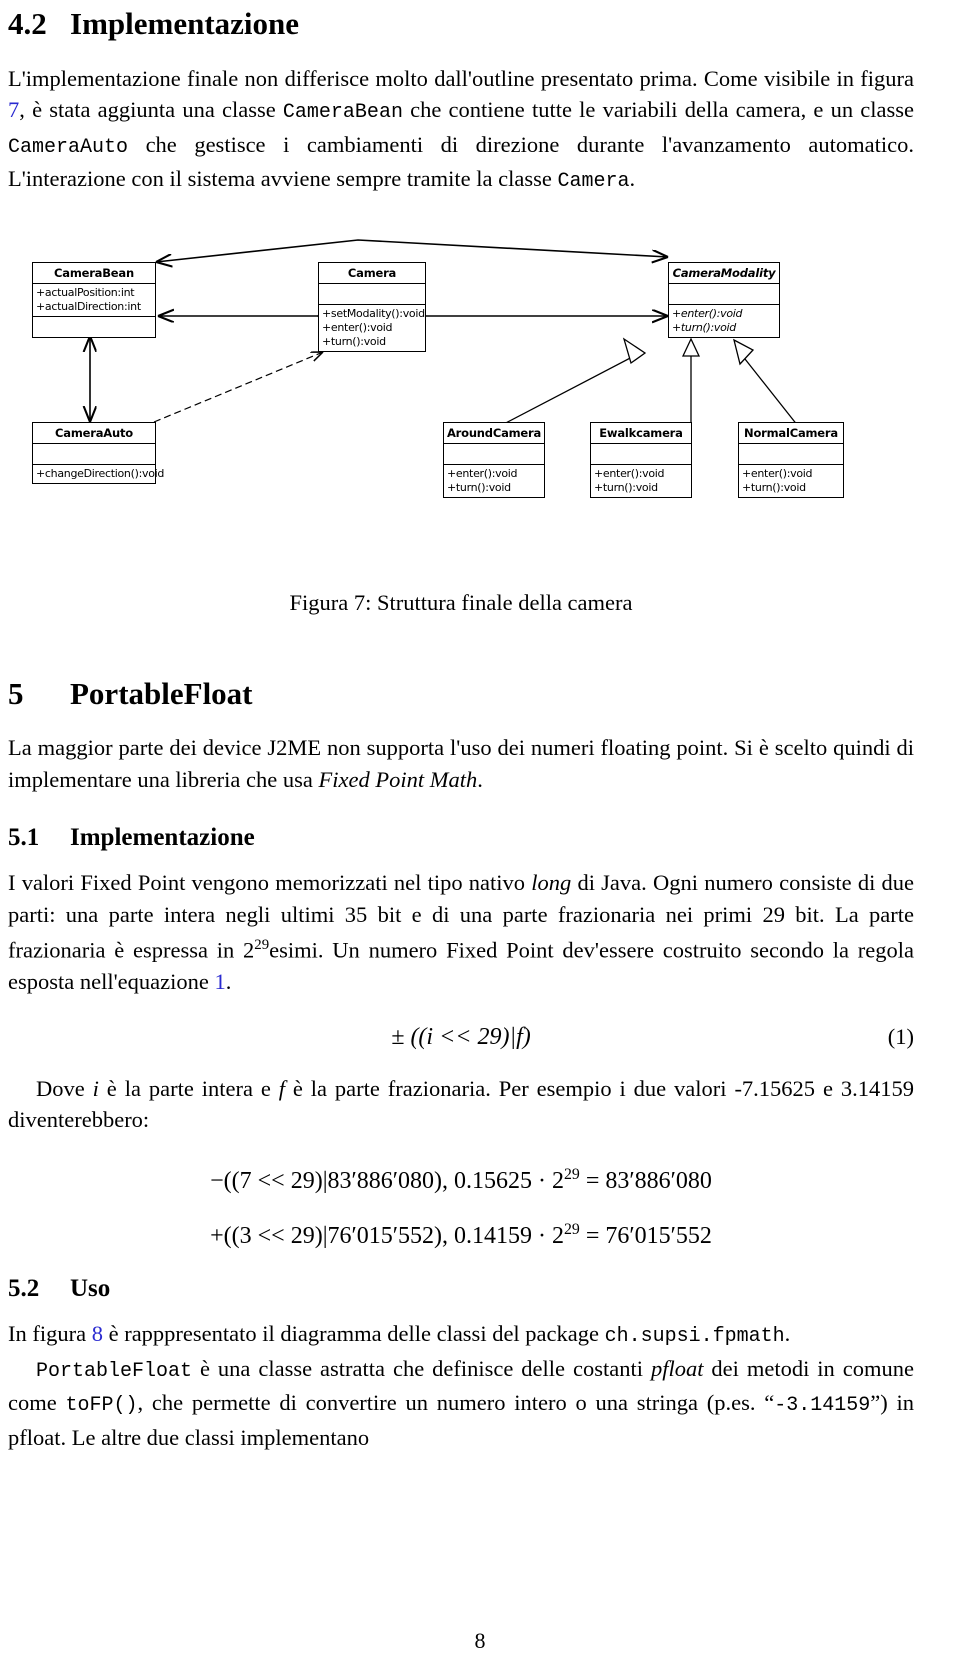 The image size is (960, 1672). What do you see at coordinates (64, 1088) in the screenshot?
I see `text-run: Dove` at bounding box center [64, 1088].